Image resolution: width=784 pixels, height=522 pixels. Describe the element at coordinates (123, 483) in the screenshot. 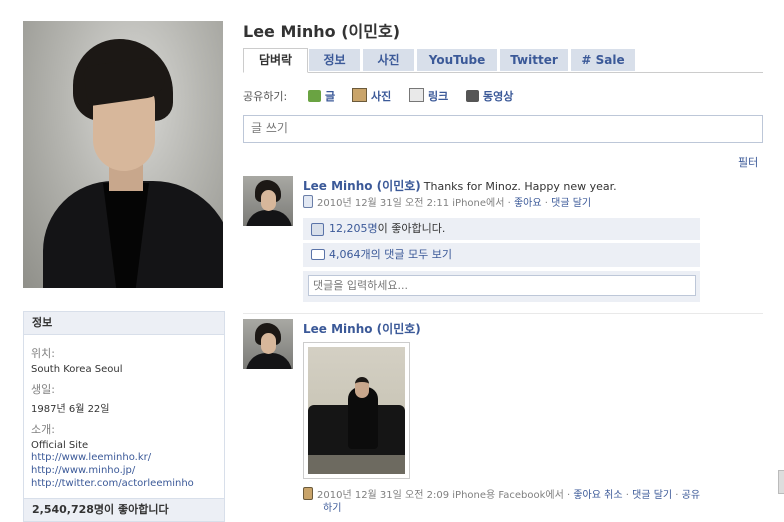

I see `website-link-3: http://twitter.com/actorleeminho` at that location.